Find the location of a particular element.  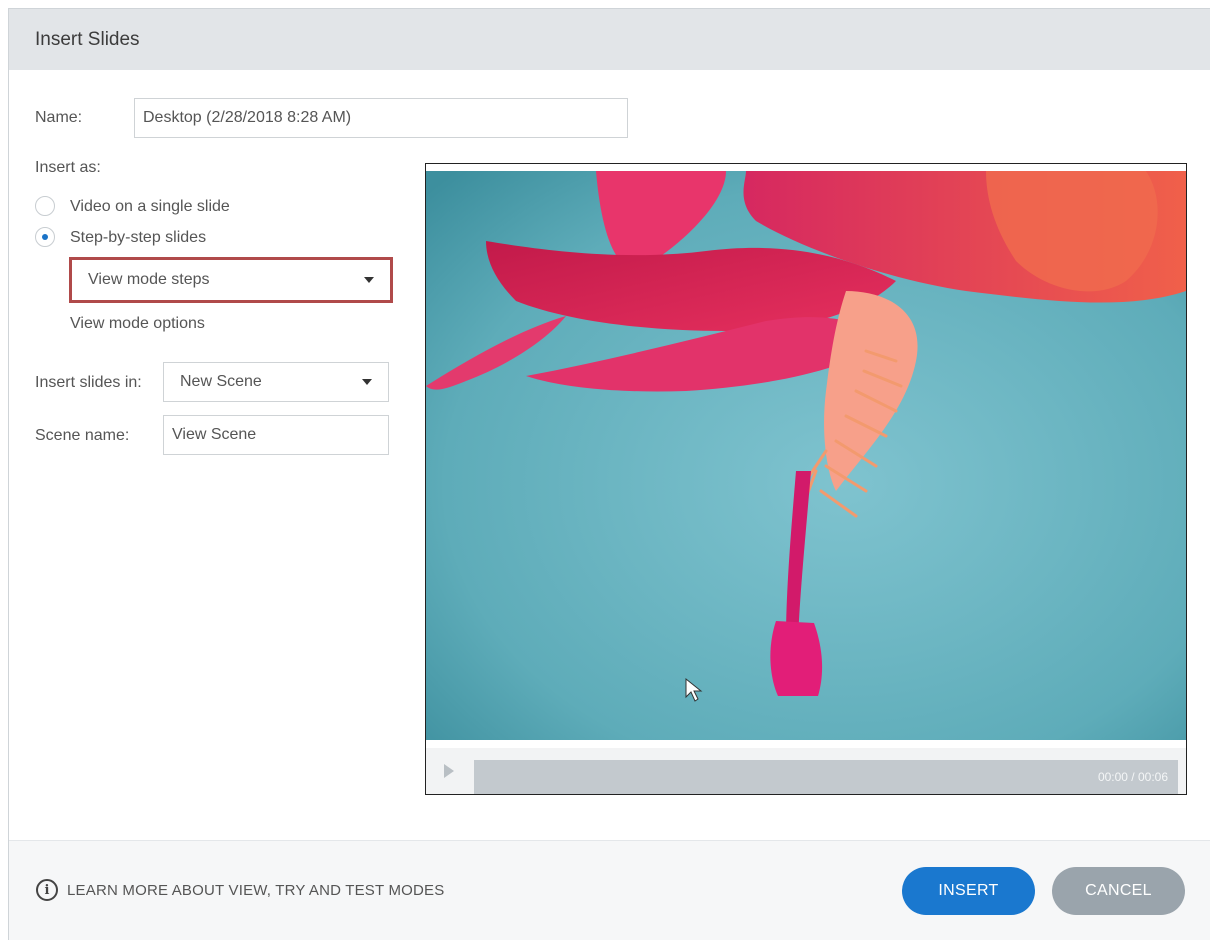

dialog-title: Insert Slides is located at coordinates (87, 39).